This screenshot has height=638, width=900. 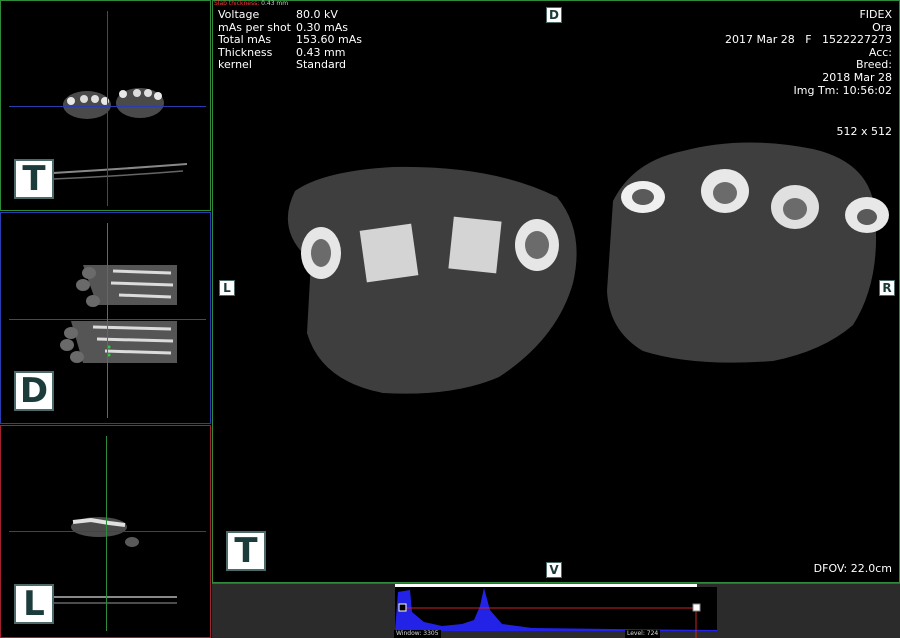 What do you see at coordinates (842, 90) in the screenshot?
I see `image-time: Img Tm: 10:56:02` at bounding box center [842, 90].